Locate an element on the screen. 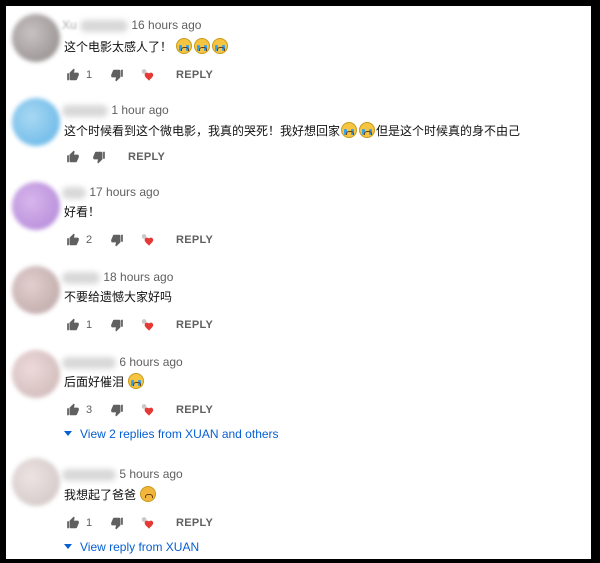 This screenshot has width=600, height=563. view-replies-label: View reply from XUAN is located at coordinates (140, 547).